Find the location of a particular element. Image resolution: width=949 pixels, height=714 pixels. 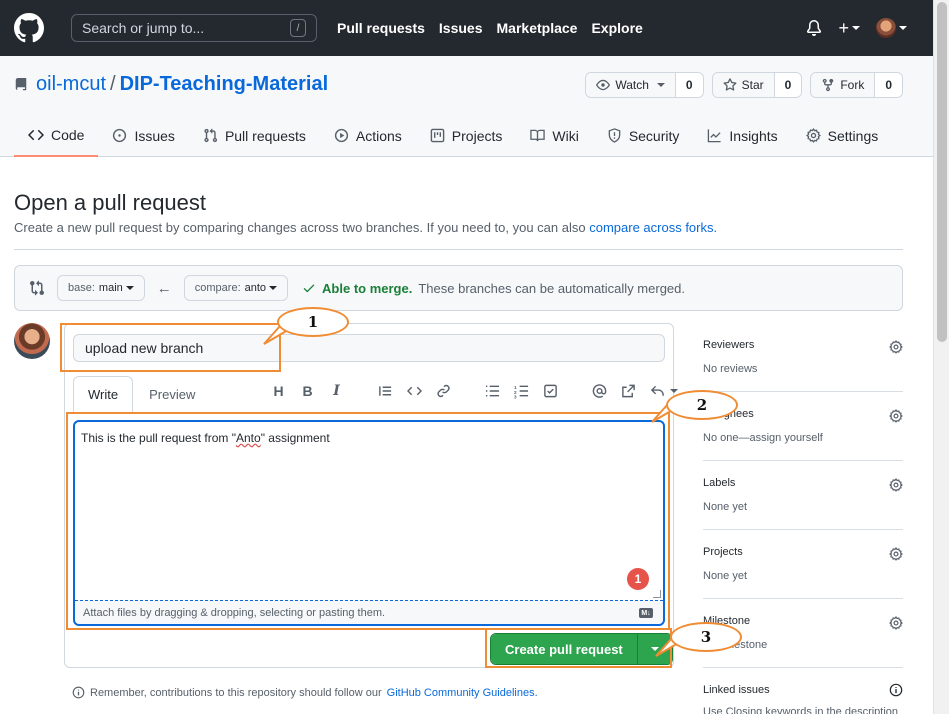

body-after: " assignment is located at coordinates (295, 438).